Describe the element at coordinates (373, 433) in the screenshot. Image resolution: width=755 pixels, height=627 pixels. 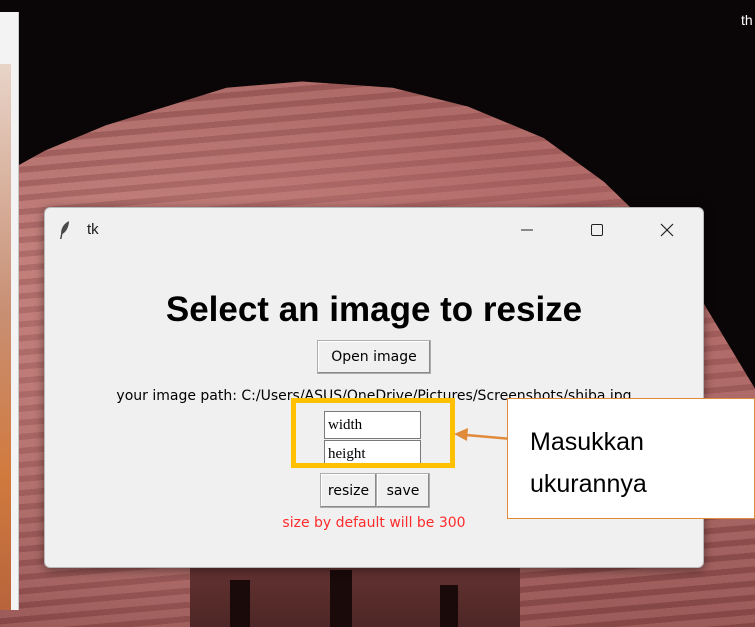
I see `highlight-box` at that location.